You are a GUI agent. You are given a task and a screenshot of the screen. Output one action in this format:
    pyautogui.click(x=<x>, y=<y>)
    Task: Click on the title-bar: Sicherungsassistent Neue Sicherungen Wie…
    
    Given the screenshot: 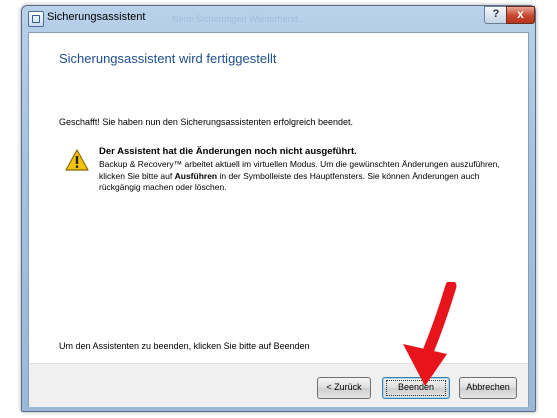 What is the action you would take?
    pyautogui.click(x=278, y=19)
    